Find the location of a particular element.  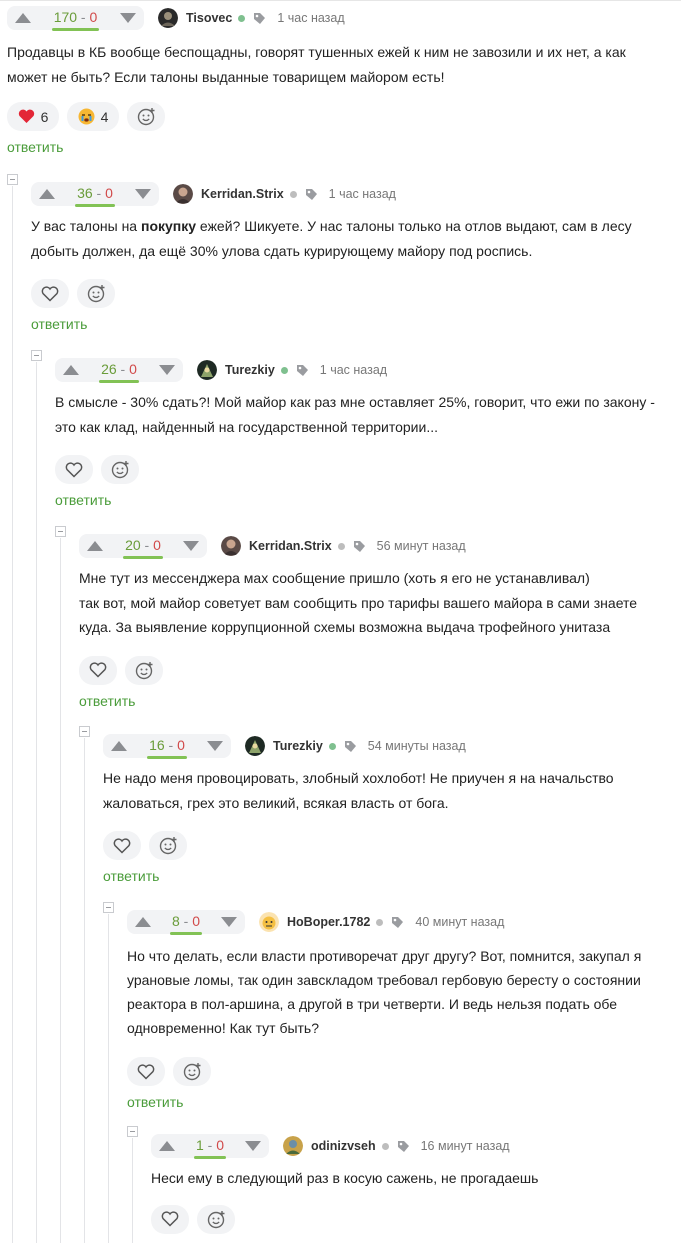

comment-header: 26 - 0 Turezkiy 1 час назад is located at coordinates (368, 370).